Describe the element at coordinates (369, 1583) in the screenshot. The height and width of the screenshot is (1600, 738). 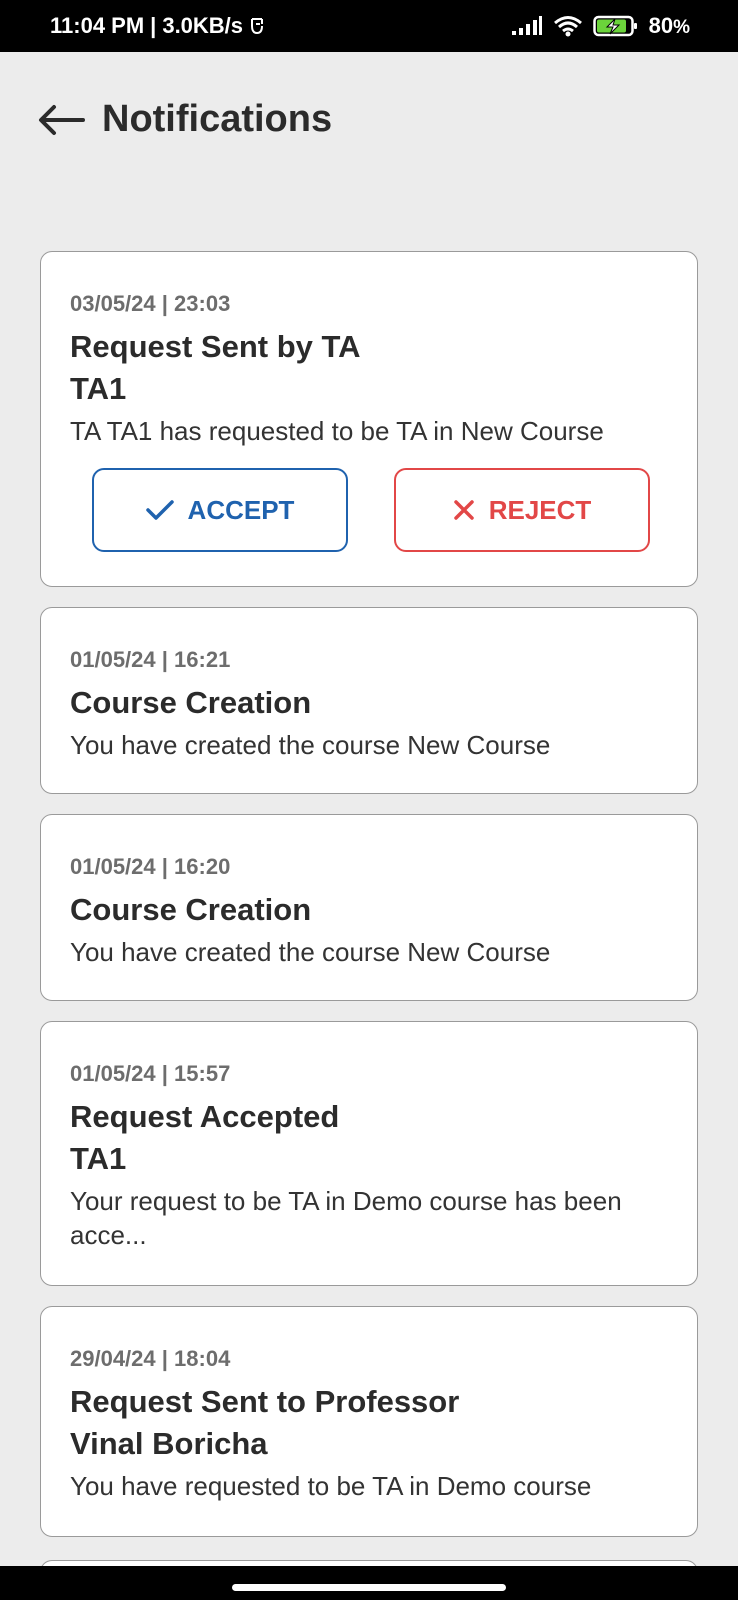
I see `system-nav-bar` at that location.